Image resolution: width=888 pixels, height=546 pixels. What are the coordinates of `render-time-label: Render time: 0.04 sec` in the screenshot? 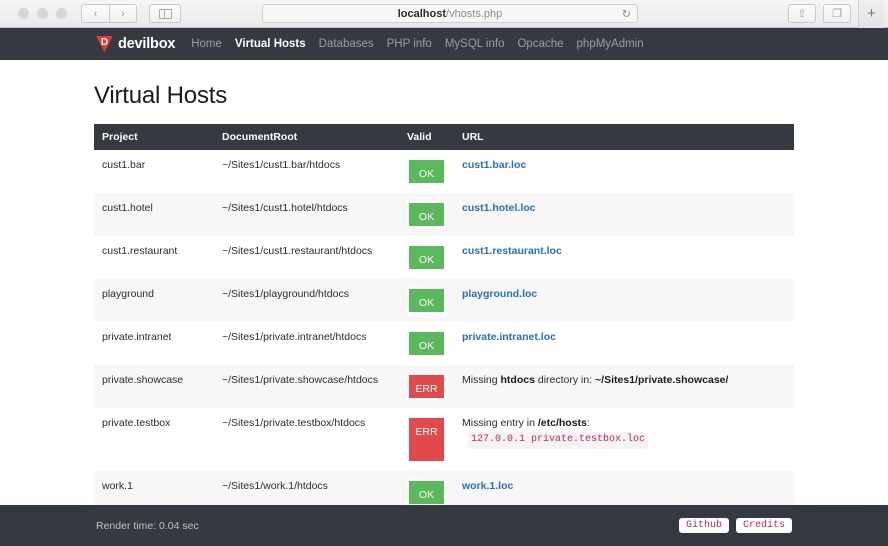 It's located at (147, 525).